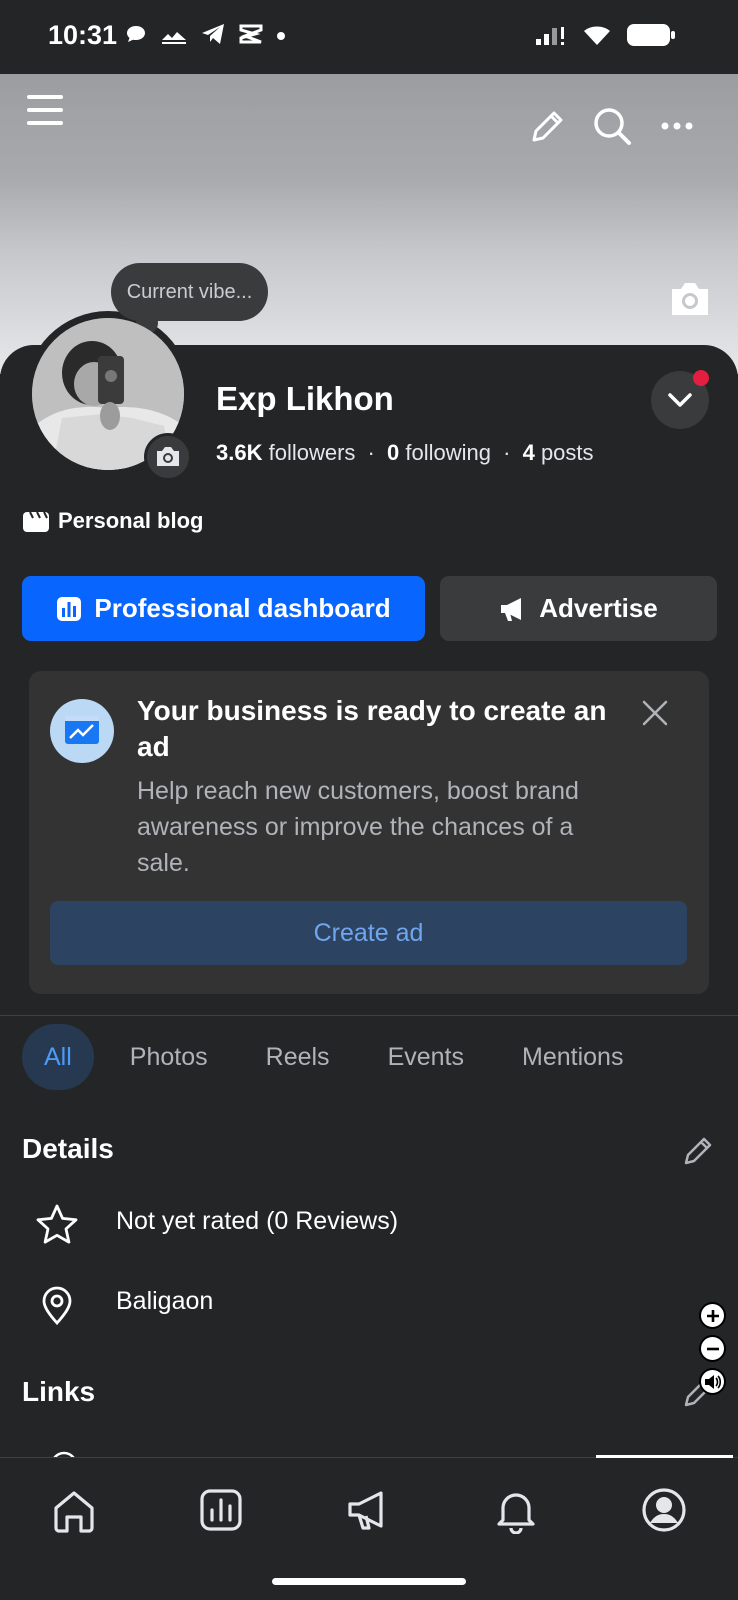  Describe the element at coordinates (572, 1057) in the screenshot. I see `tab-mentions: Mentions` at that location.